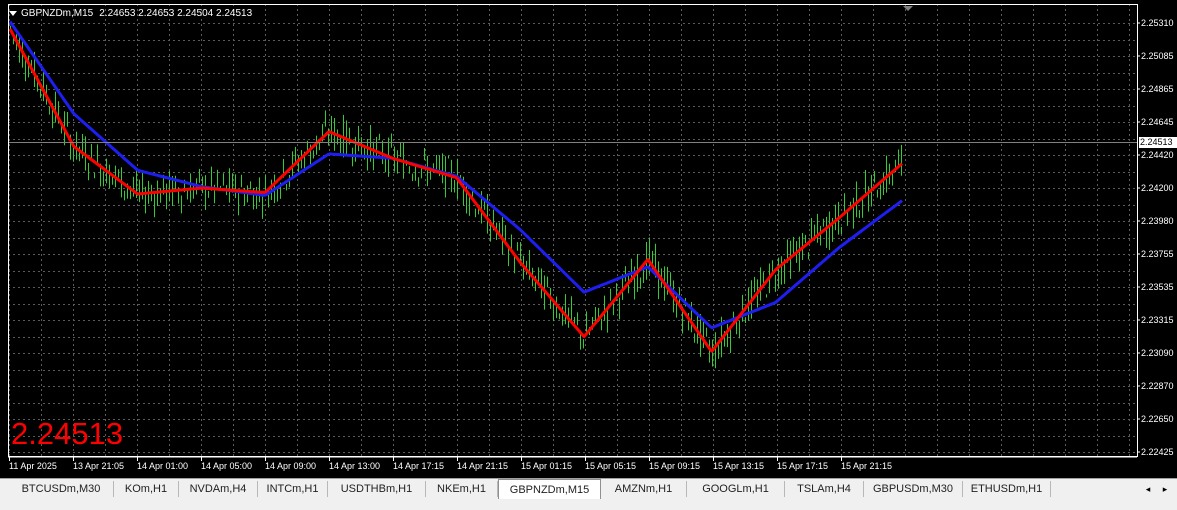 The image size is (1177, 510). What do you see at coordinates (1157, 122) in the screenshot?
I see `price-tick-label: 2.24645` at bounding box center [1157, 122].